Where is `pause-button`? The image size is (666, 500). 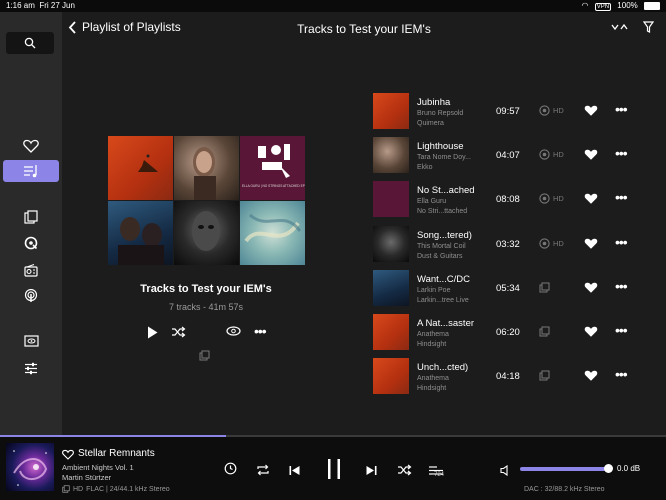
pause-button is located at coordinates (334, 471).